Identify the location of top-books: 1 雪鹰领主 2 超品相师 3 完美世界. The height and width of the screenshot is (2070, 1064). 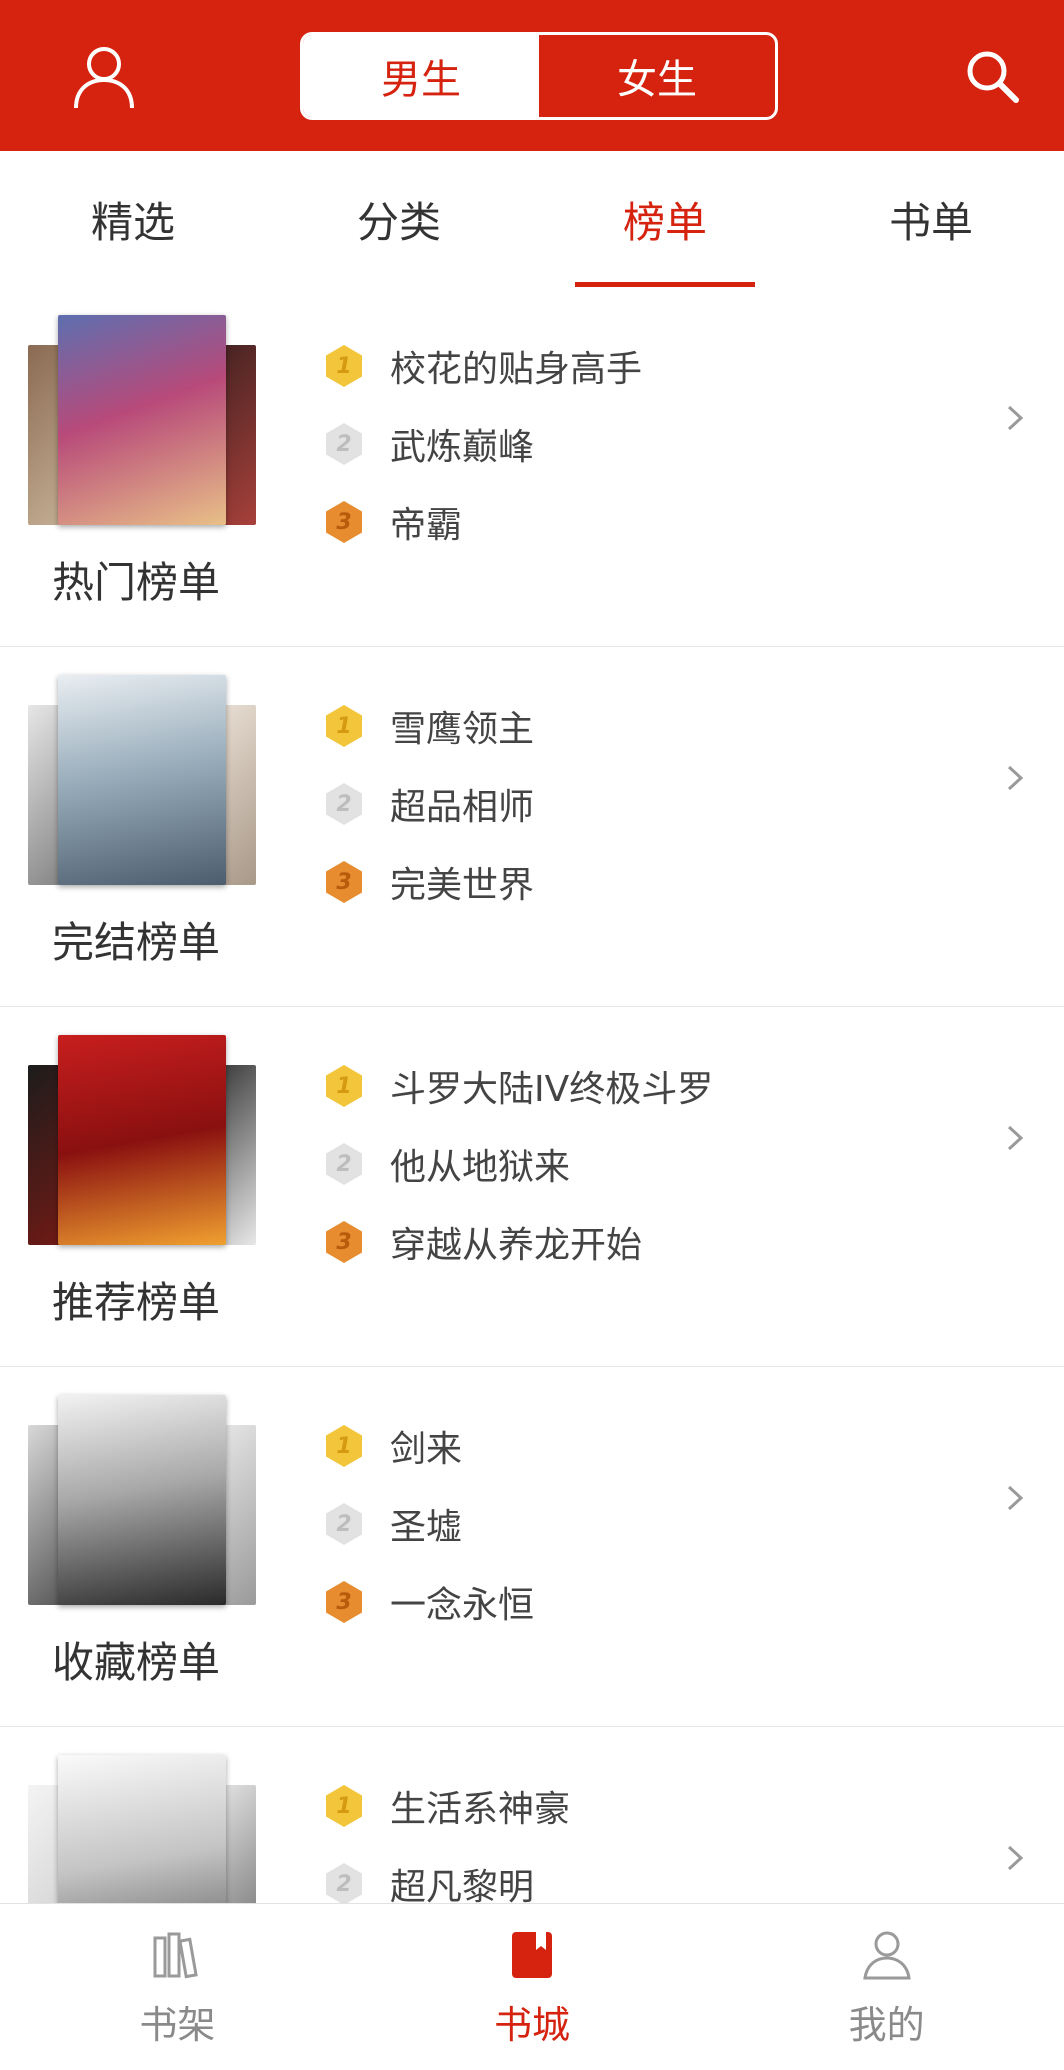
(430, 804).